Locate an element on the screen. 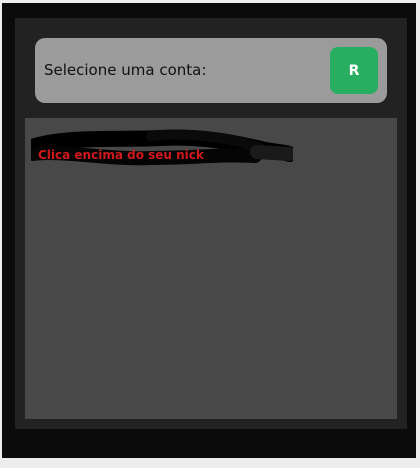 This screenshot has height=468, width=420. account-select-label: Selecione uma conta: is located at coordinates (125, 70).